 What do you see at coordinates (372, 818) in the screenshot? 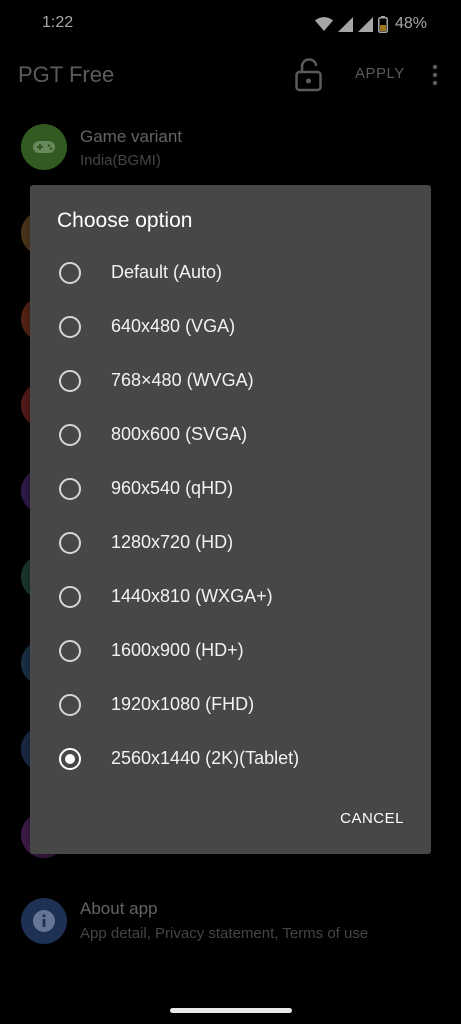
I see `cancel-button: CANCEL` at bounding box center [372, 818].